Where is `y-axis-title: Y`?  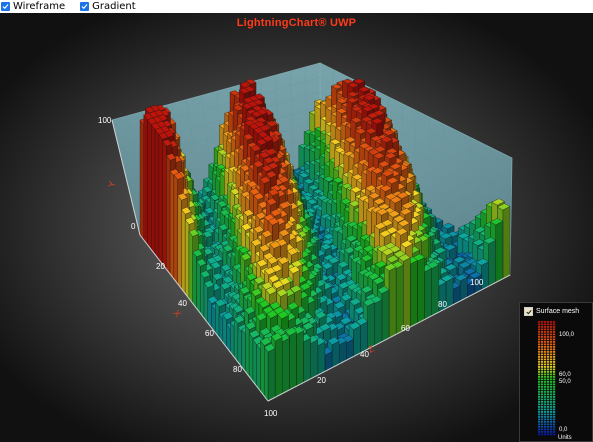 y-axis-title: Y is located at coordinates (111, 184).